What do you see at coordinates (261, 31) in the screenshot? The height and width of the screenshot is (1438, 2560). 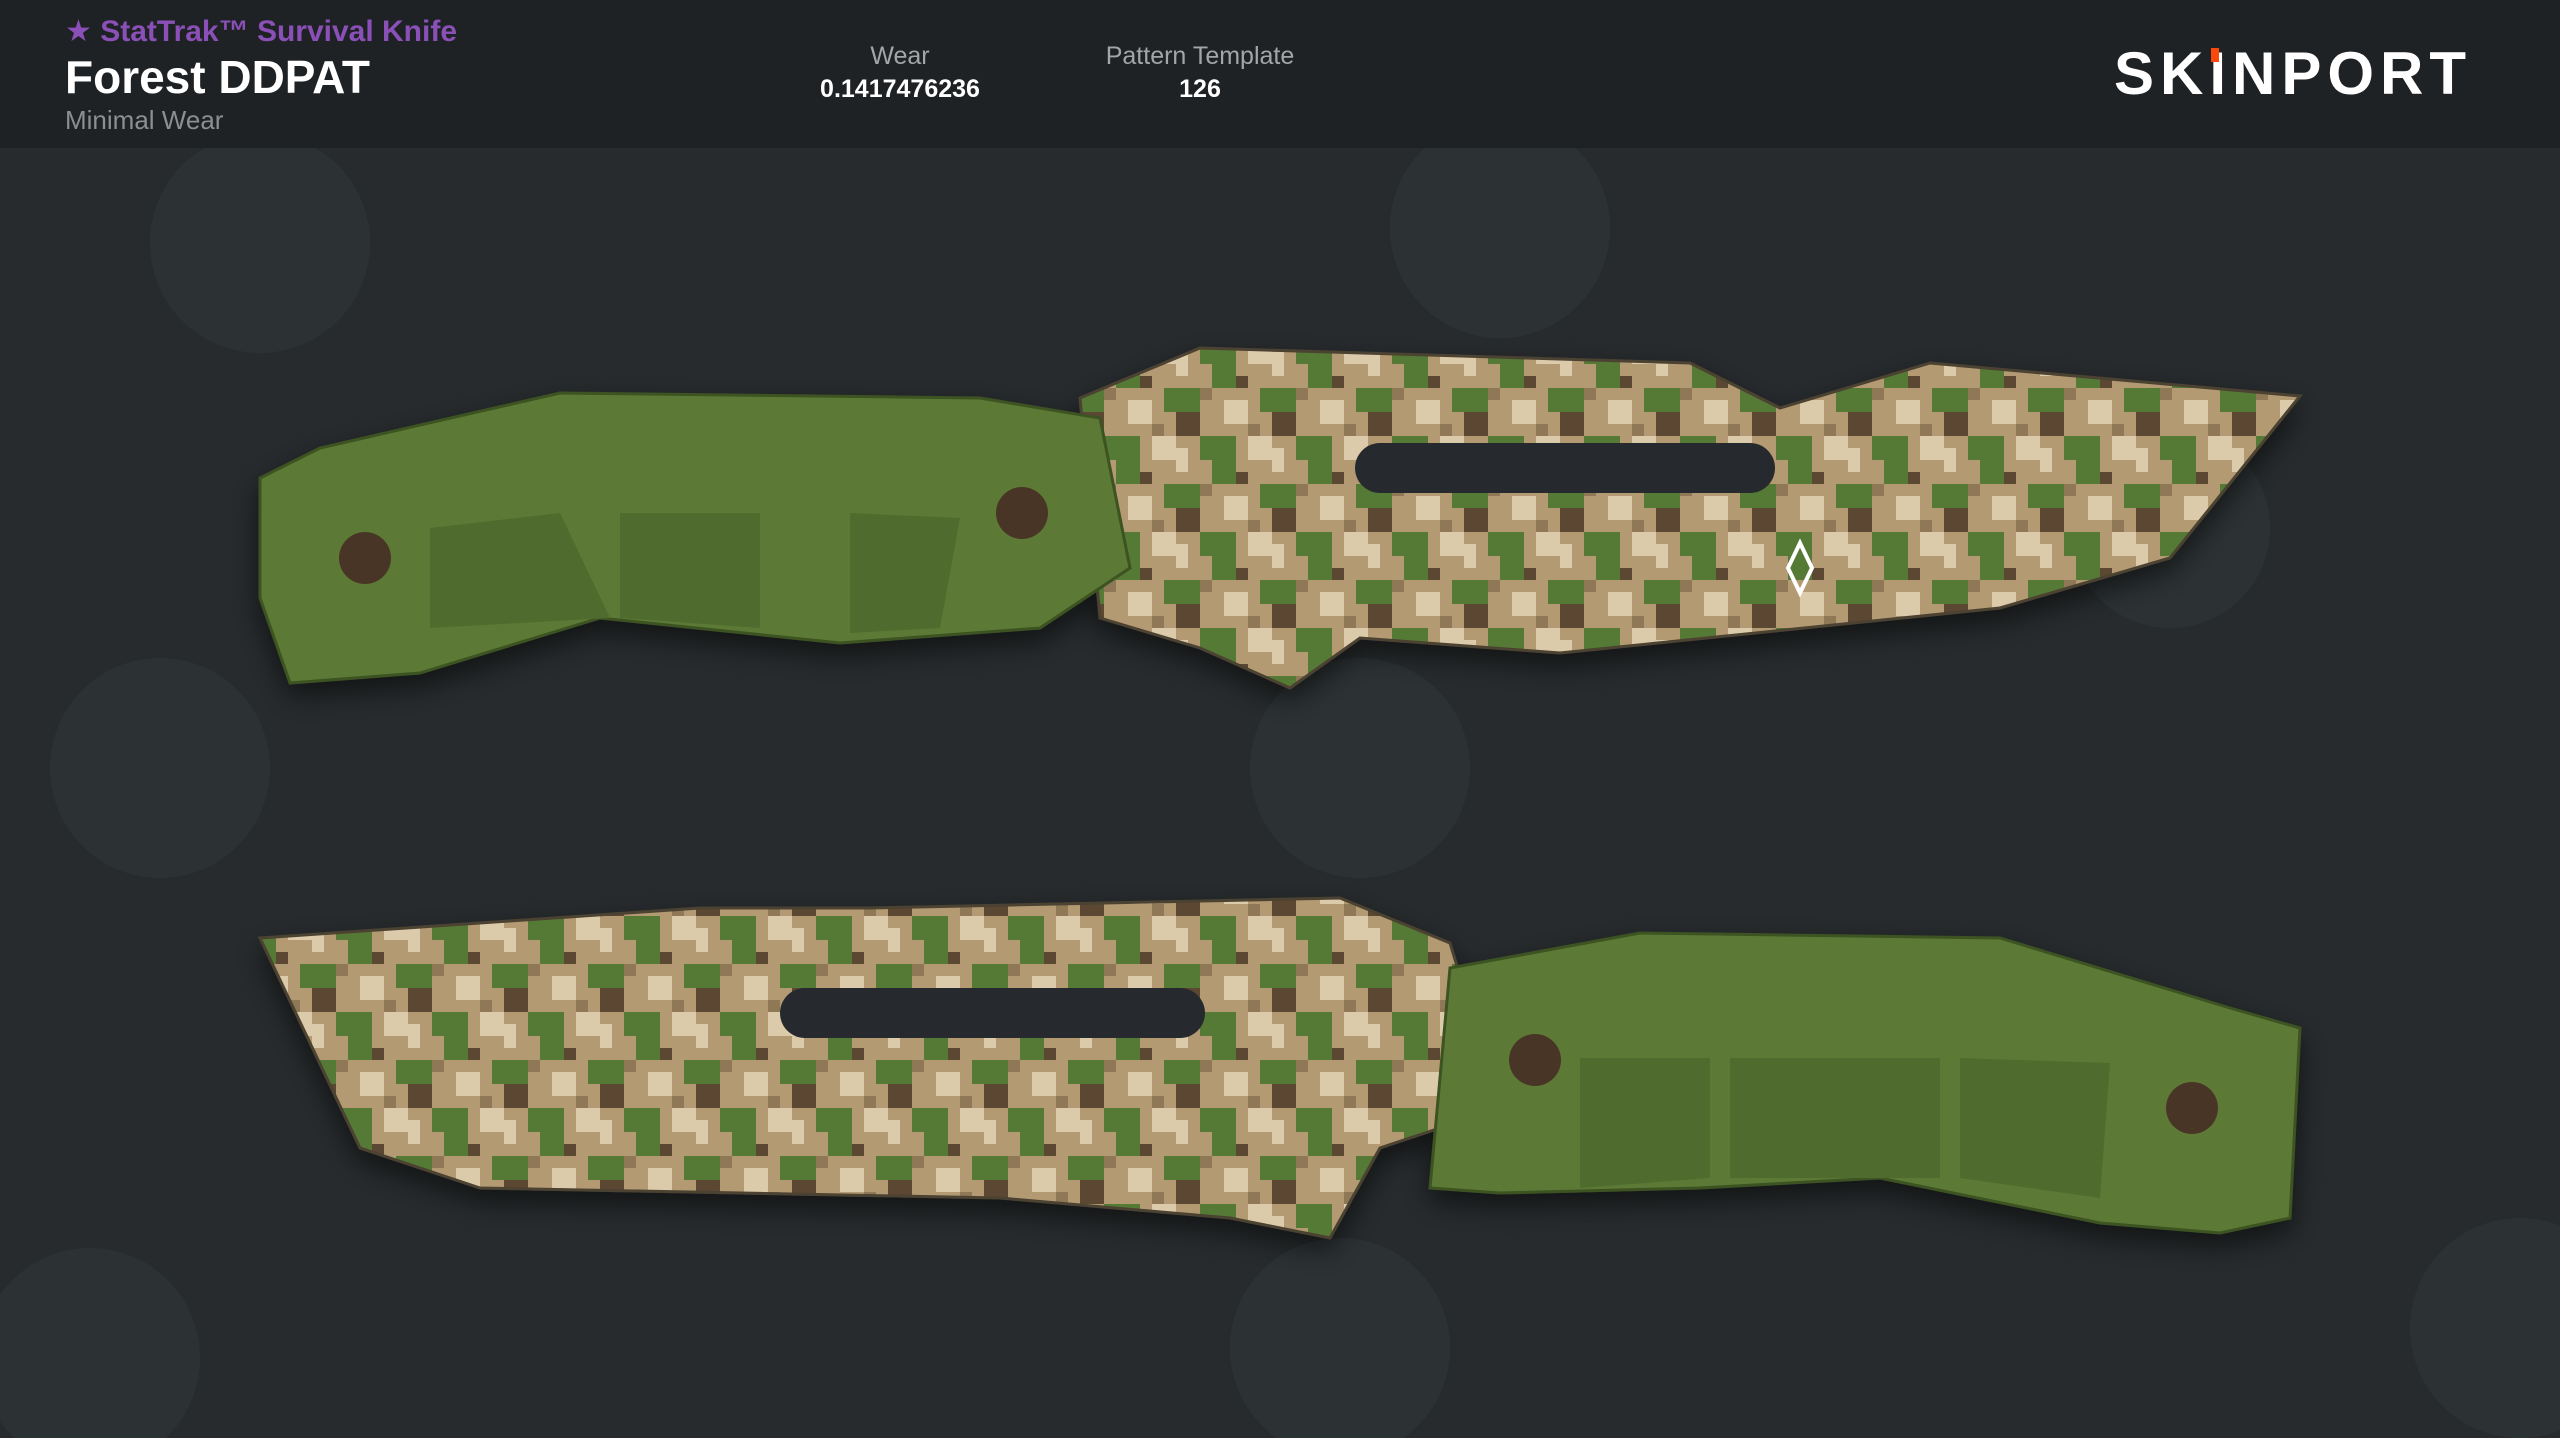 I see `item-type-label: ★ StatTrak™ Survival Knife` at bounding box center [261, 31].